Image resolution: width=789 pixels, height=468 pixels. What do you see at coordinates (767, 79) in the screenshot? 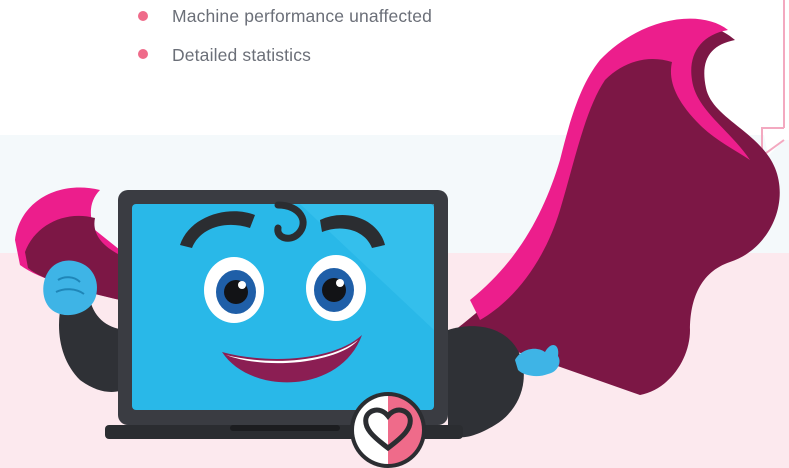
I see `speech-bubble` at bounding box center [767, 79].